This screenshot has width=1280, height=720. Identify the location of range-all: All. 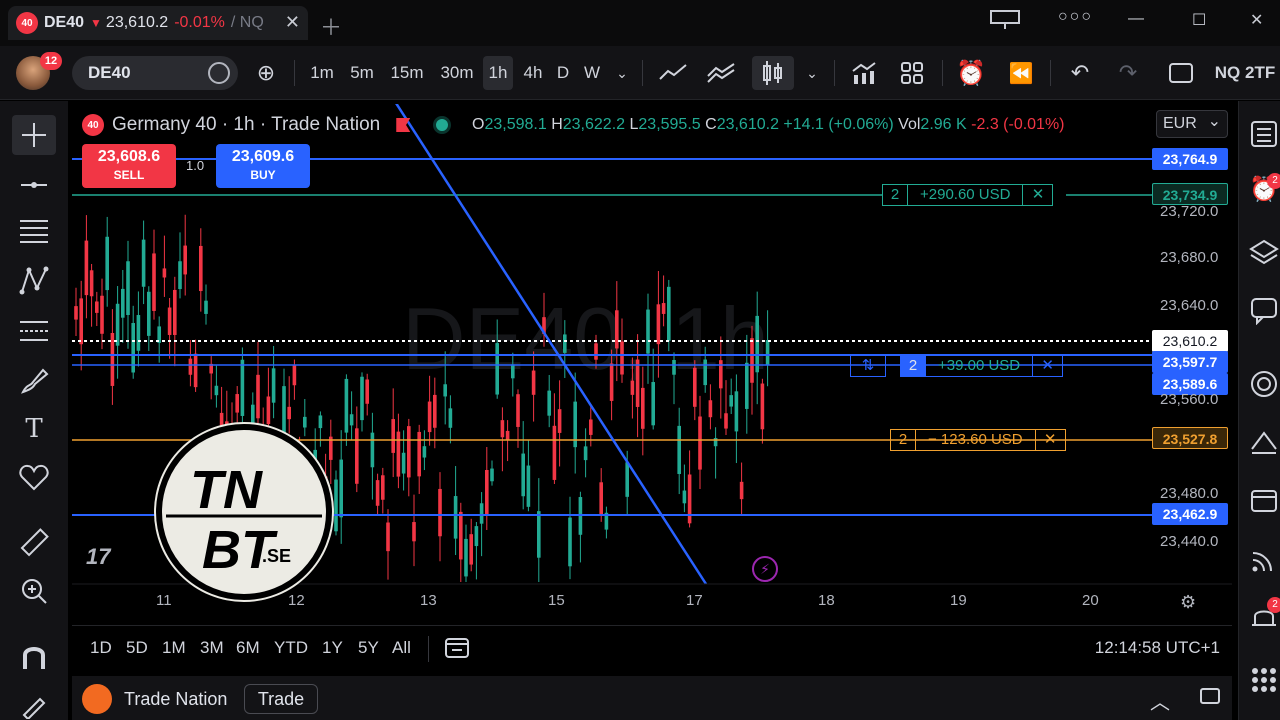
(401, 648).